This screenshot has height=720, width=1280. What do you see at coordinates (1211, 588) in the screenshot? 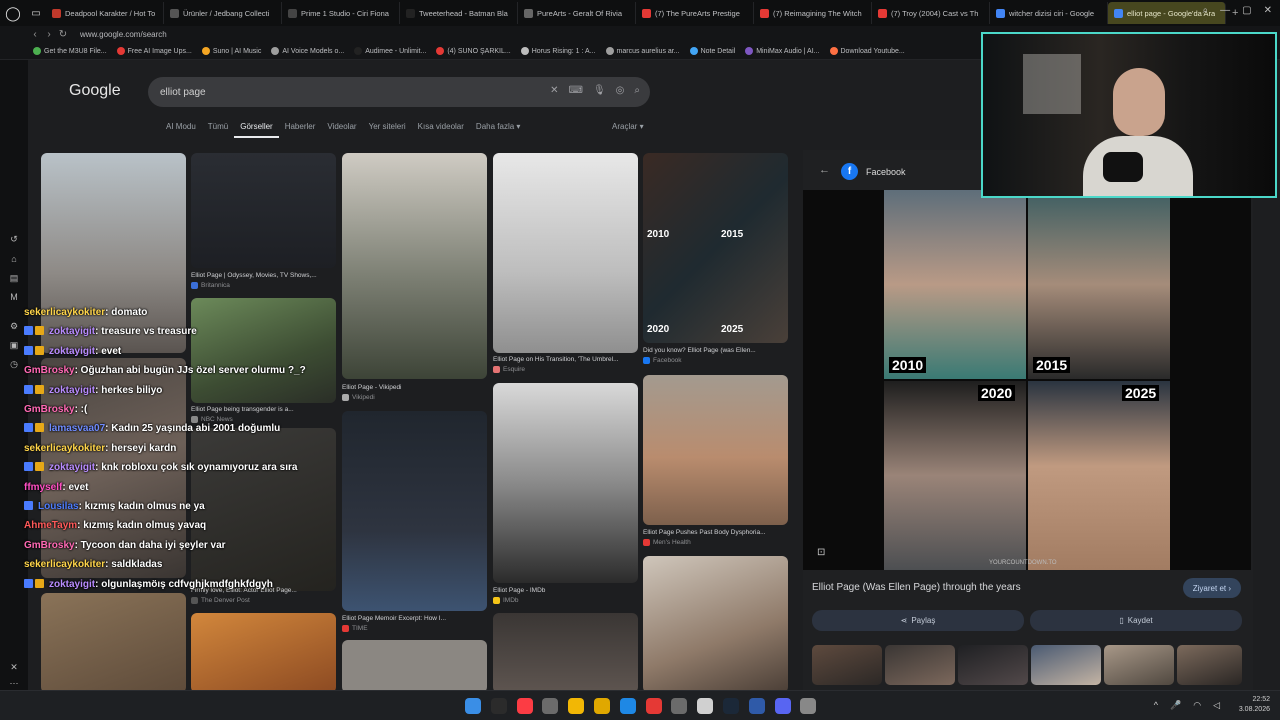
I see `visit-button: Ziyaret et ›` at bounding box center [1211, 588].